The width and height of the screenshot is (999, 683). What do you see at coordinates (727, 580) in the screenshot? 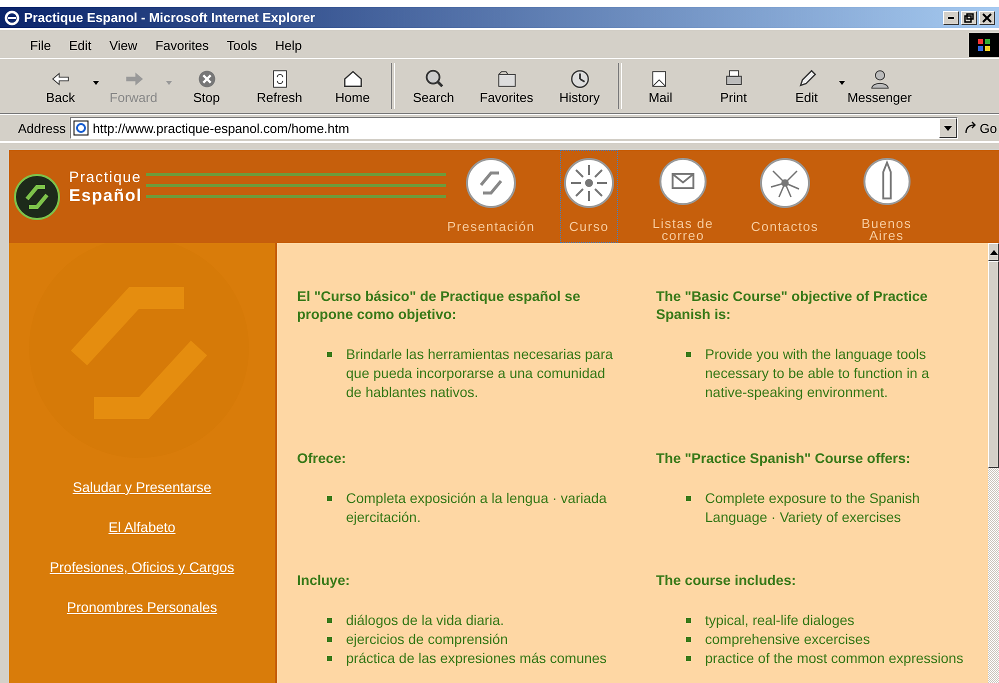
I see `section-heading: The course includes:` at bounding box center [727, 580].